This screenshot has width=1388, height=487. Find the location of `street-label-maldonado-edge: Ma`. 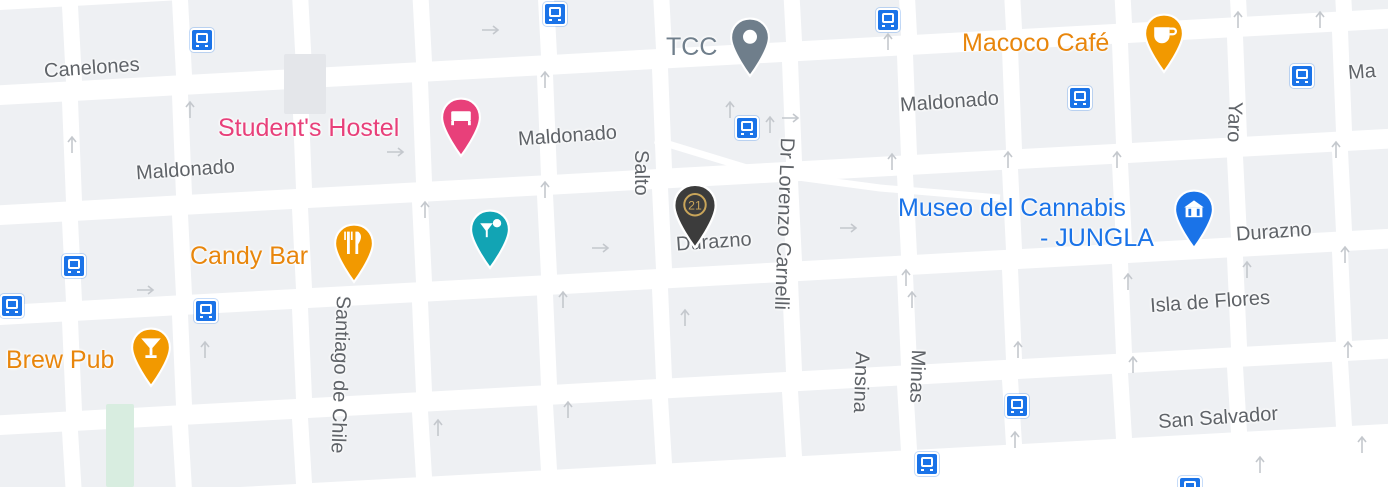

street-label-maldonado-edge: Ma is located at coordinates (1362, 72).